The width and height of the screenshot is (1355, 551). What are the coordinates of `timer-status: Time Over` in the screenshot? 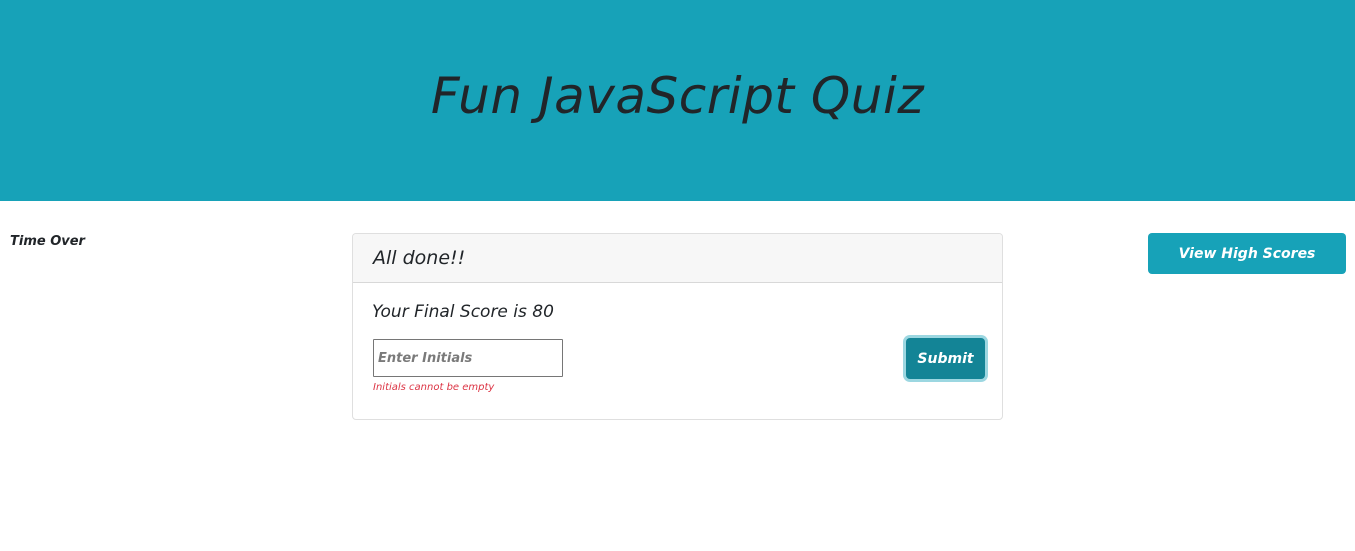 It's located at (47, 241).